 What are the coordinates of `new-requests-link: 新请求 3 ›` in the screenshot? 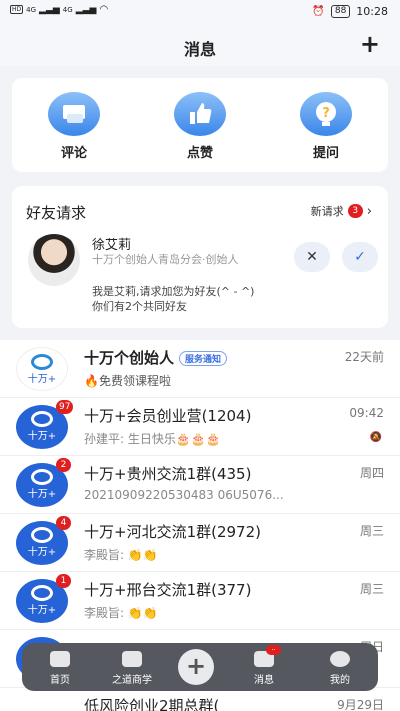 It's located at (341, 211).